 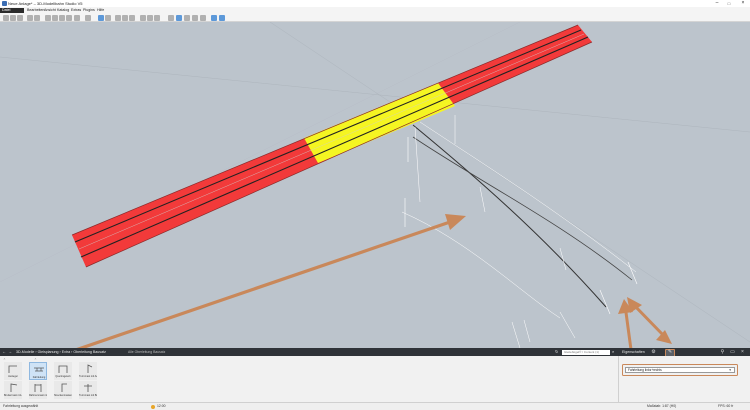 What do you see at coordinates (203, 17) in the screenshot?
I see `signal-icon` at bounding box center [203, 17].